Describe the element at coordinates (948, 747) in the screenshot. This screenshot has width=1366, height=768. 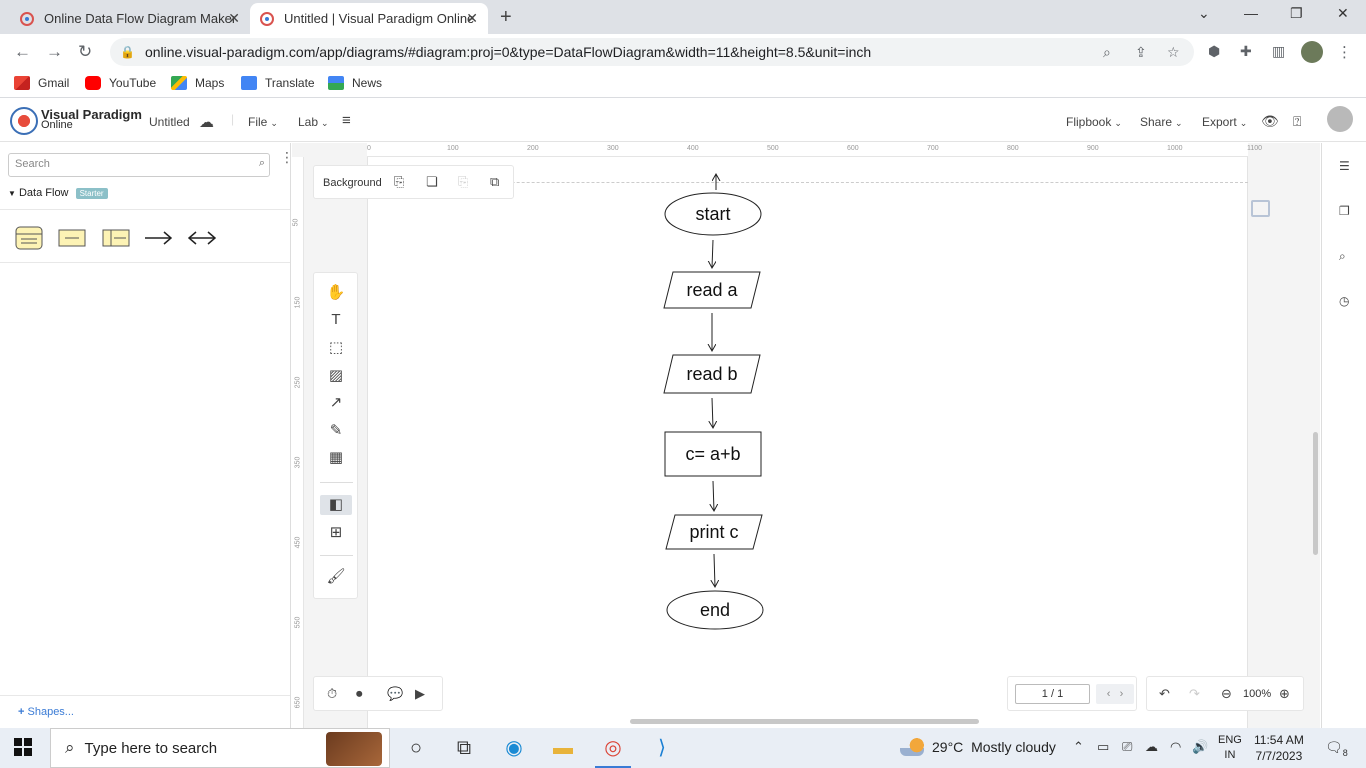
I see `weather-temp: 29°C` at that location.